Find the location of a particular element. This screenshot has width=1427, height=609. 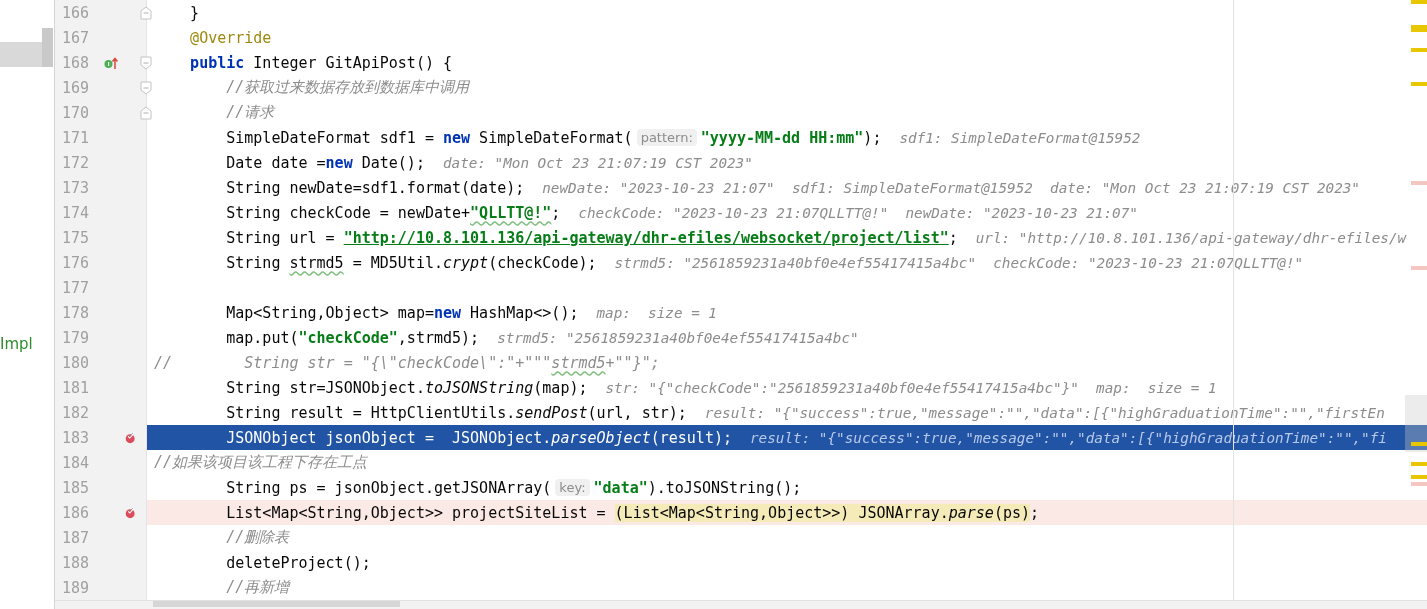

code-text: map.put("checkCode",strmd5); is located at coordinates (352, 337).